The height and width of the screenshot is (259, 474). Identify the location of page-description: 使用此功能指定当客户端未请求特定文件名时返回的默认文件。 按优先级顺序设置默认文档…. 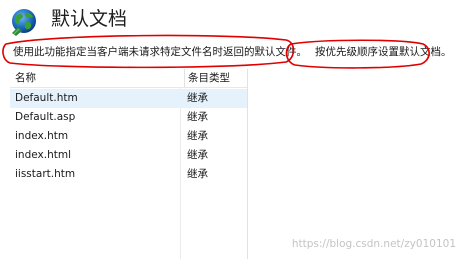
(232, 52).